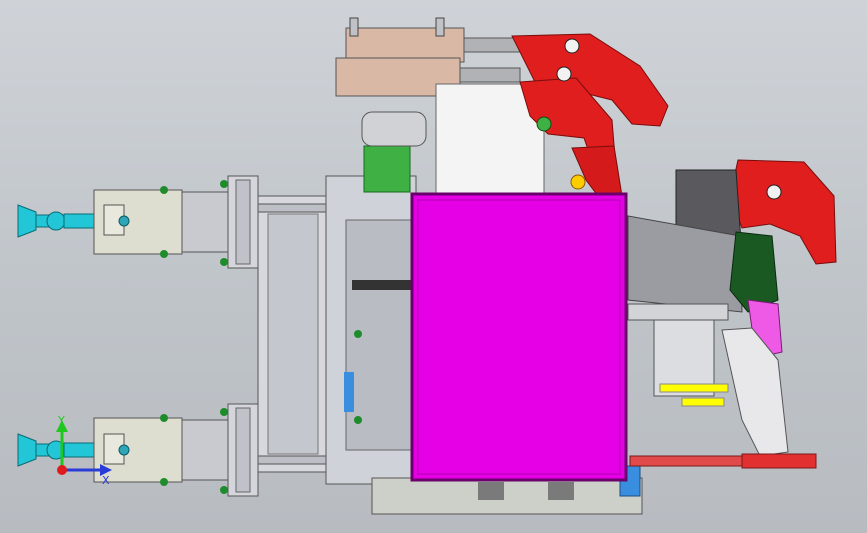 This screenshot has width=867, height=533. I want to click on lower-cyan-nozzle, so click(27, 450).